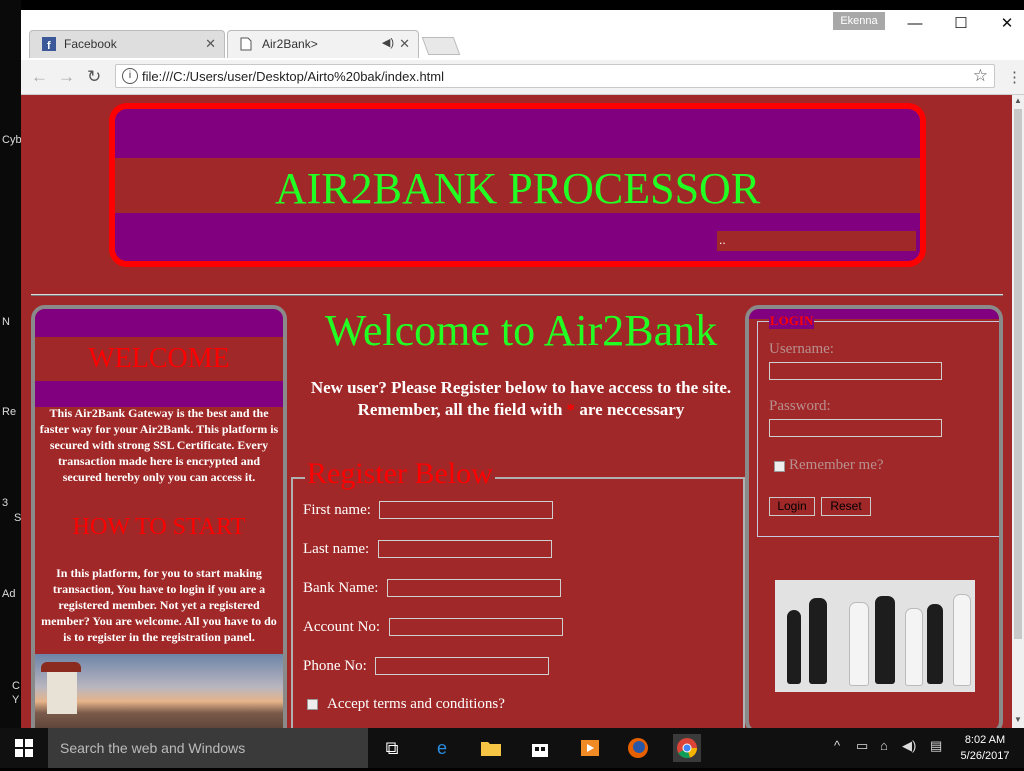  What do you see at coordinates (859, 21) in the screenshot?
I see `profile-badge: Ekenna` at bounding box center [859, 21].